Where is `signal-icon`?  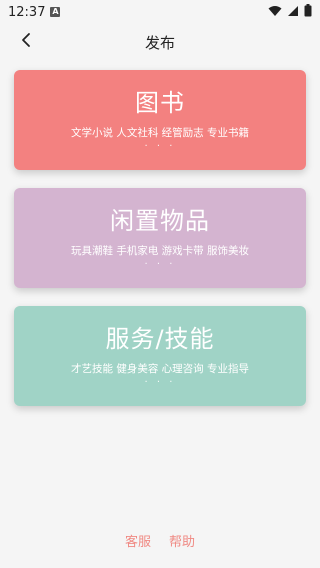
signal-icon is located at coordinates (293, 12).